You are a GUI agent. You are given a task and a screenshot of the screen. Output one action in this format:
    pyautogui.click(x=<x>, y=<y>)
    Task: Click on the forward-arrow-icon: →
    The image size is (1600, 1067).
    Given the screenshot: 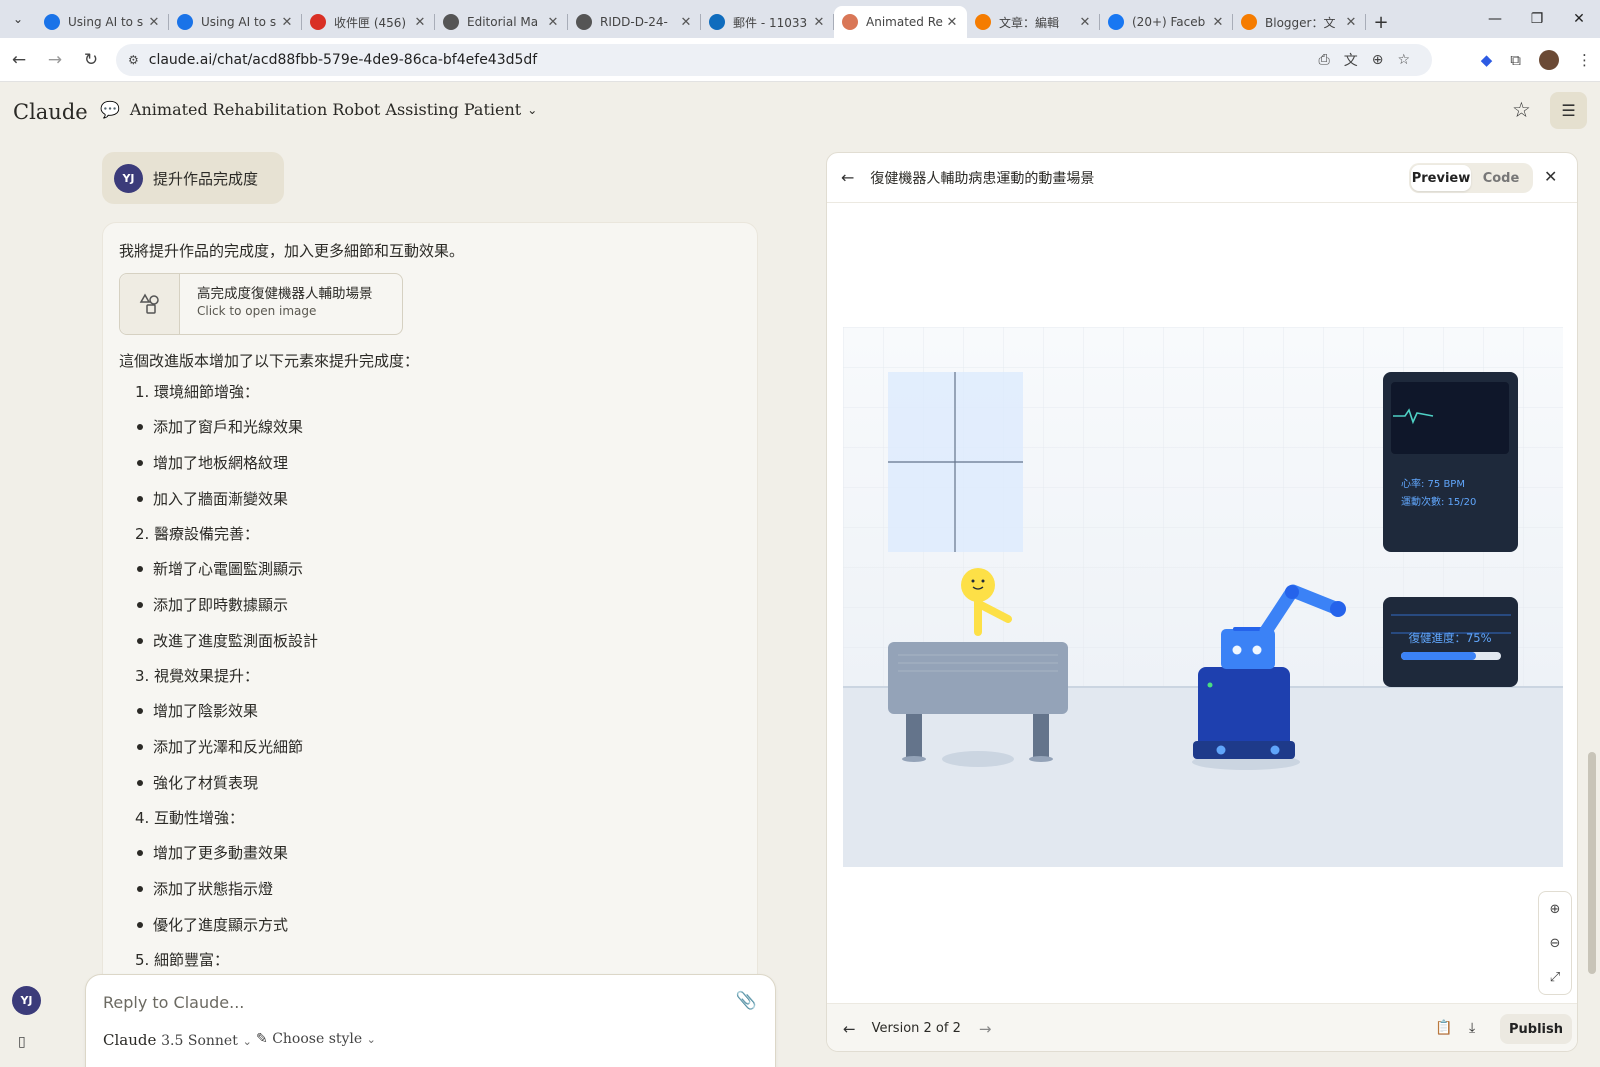 What is the action you would take?
    pyautogui.click(x=55, y=60)
    